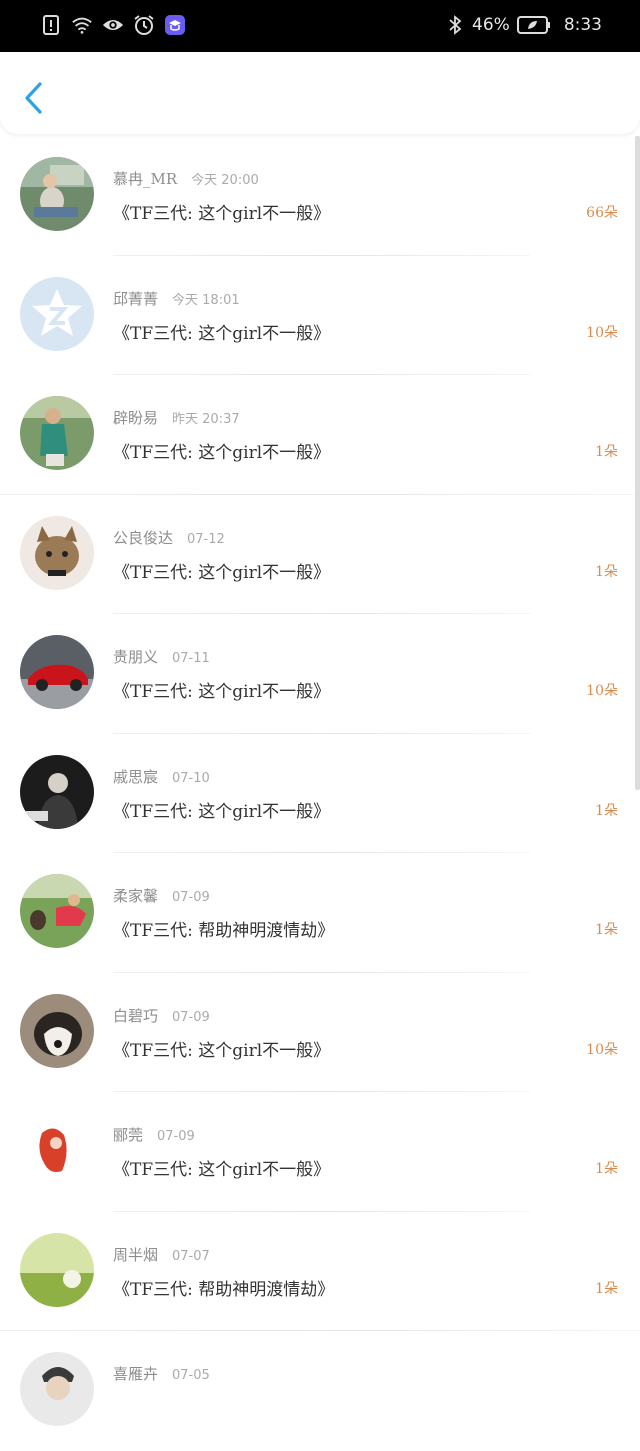  I want to click on timestamp: 07-07, so click(191, 1256).